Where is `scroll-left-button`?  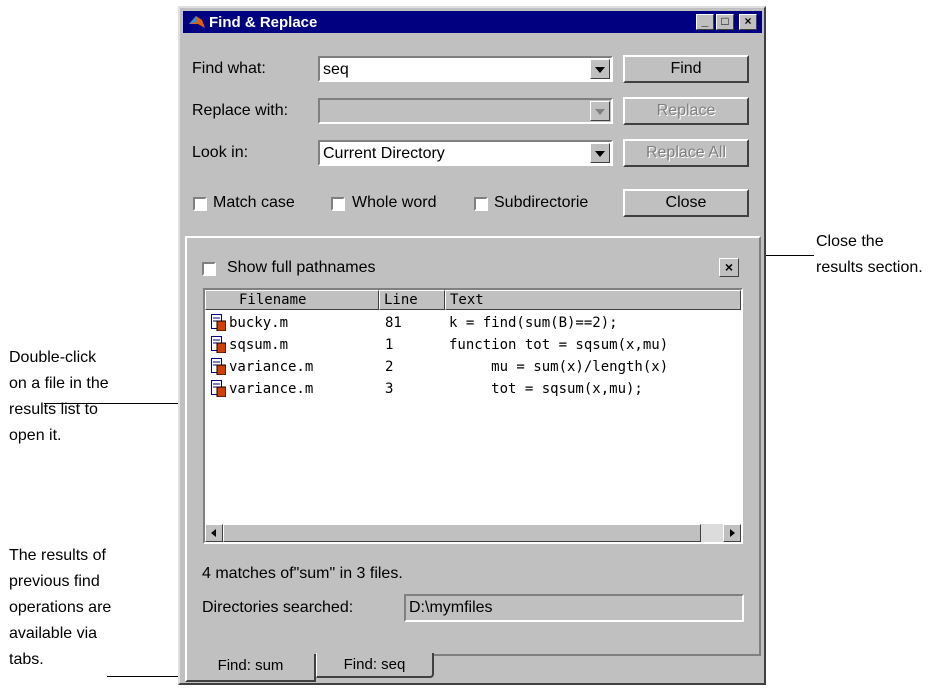
scroll-left-button is located at coordinates (214, 533).